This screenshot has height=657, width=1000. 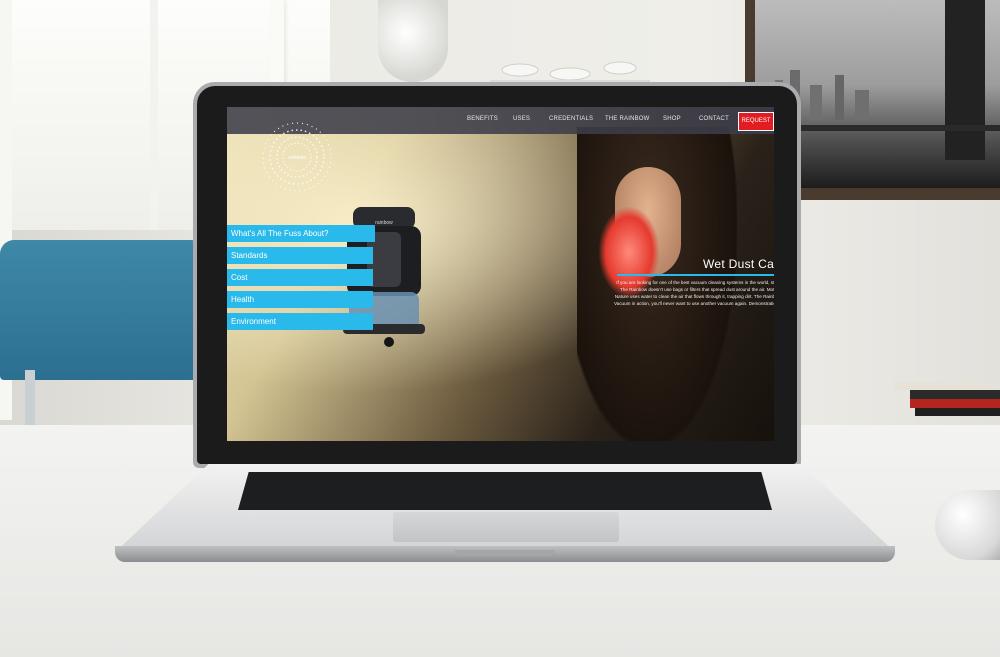 What do you see at coordinates (300, 277) in the screenshot?
I see `sidebar-item-cost: Cost` at bounding box center [300, 277].